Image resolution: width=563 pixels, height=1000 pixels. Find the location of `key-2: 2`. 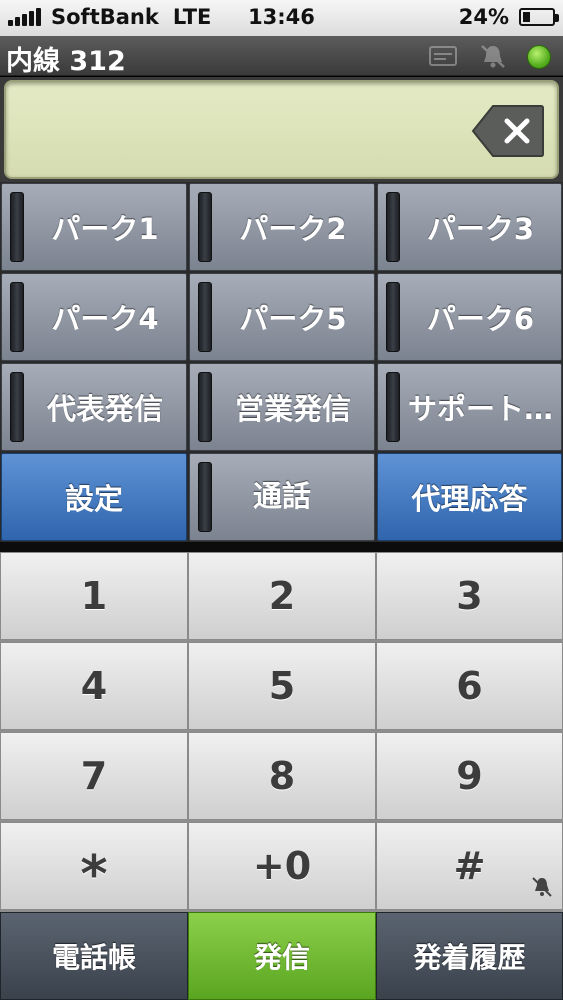

key-2: 2 is located at coordinates (282, 596).